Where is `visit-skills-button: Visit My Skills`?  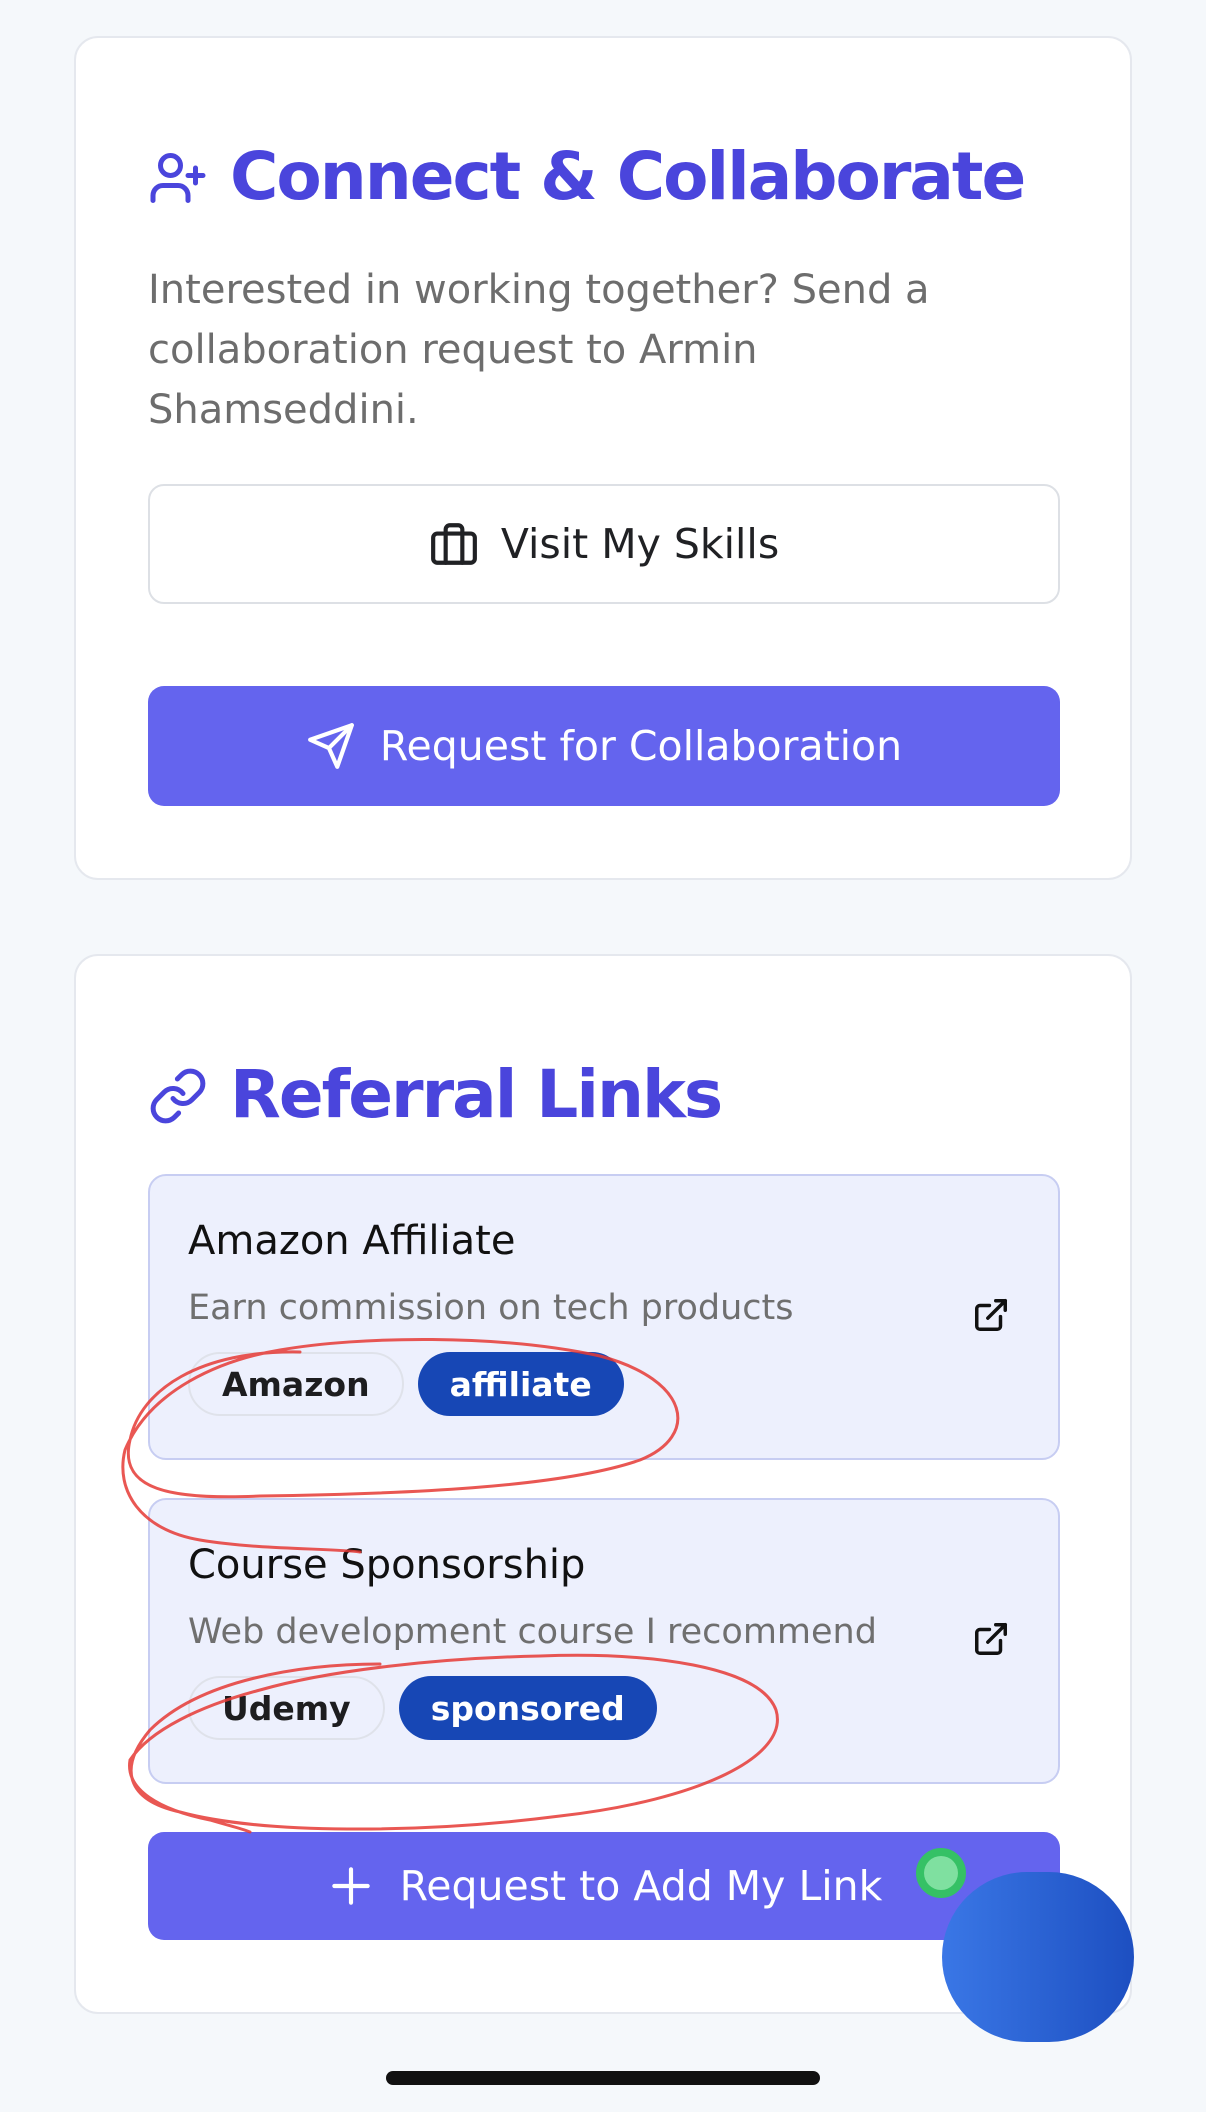
visit-skills-button: Visit My Skills is located at coordinates (604, 544).